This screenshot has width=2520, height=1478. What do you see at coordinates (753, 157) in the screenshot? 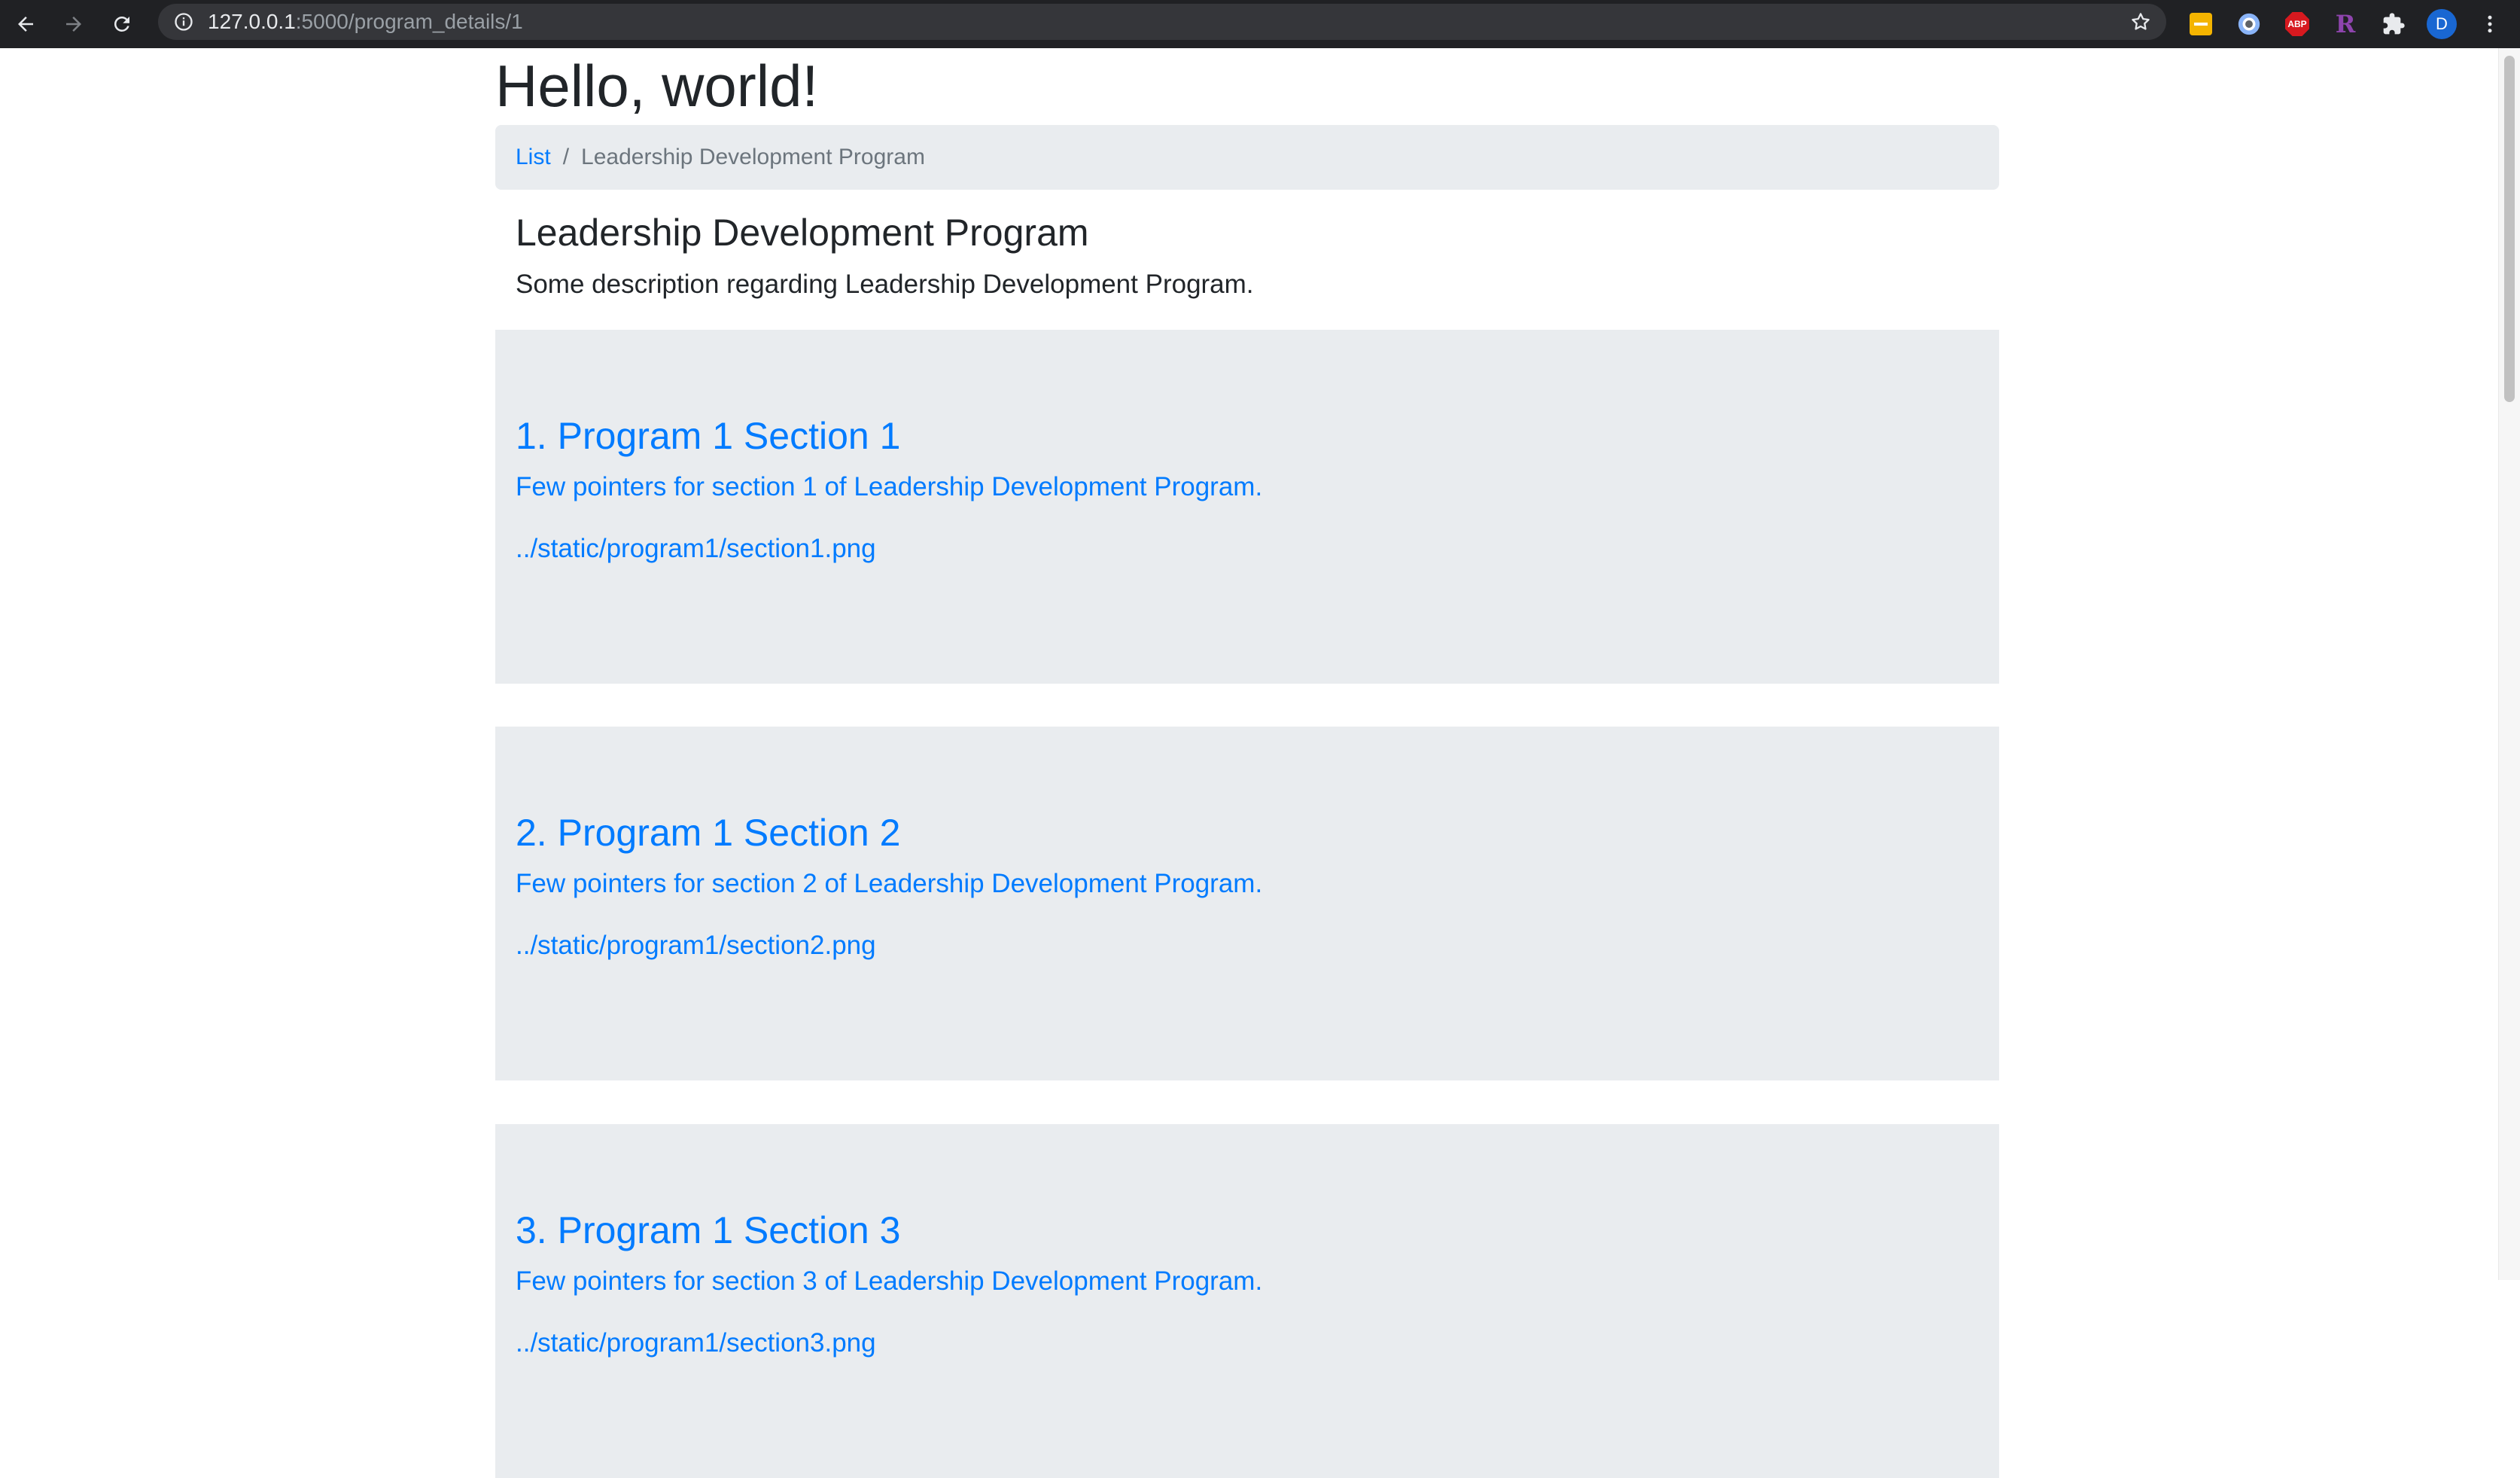
I see `breadcrumb-current: Leadership Development Program` at bounding box center [753, 157].